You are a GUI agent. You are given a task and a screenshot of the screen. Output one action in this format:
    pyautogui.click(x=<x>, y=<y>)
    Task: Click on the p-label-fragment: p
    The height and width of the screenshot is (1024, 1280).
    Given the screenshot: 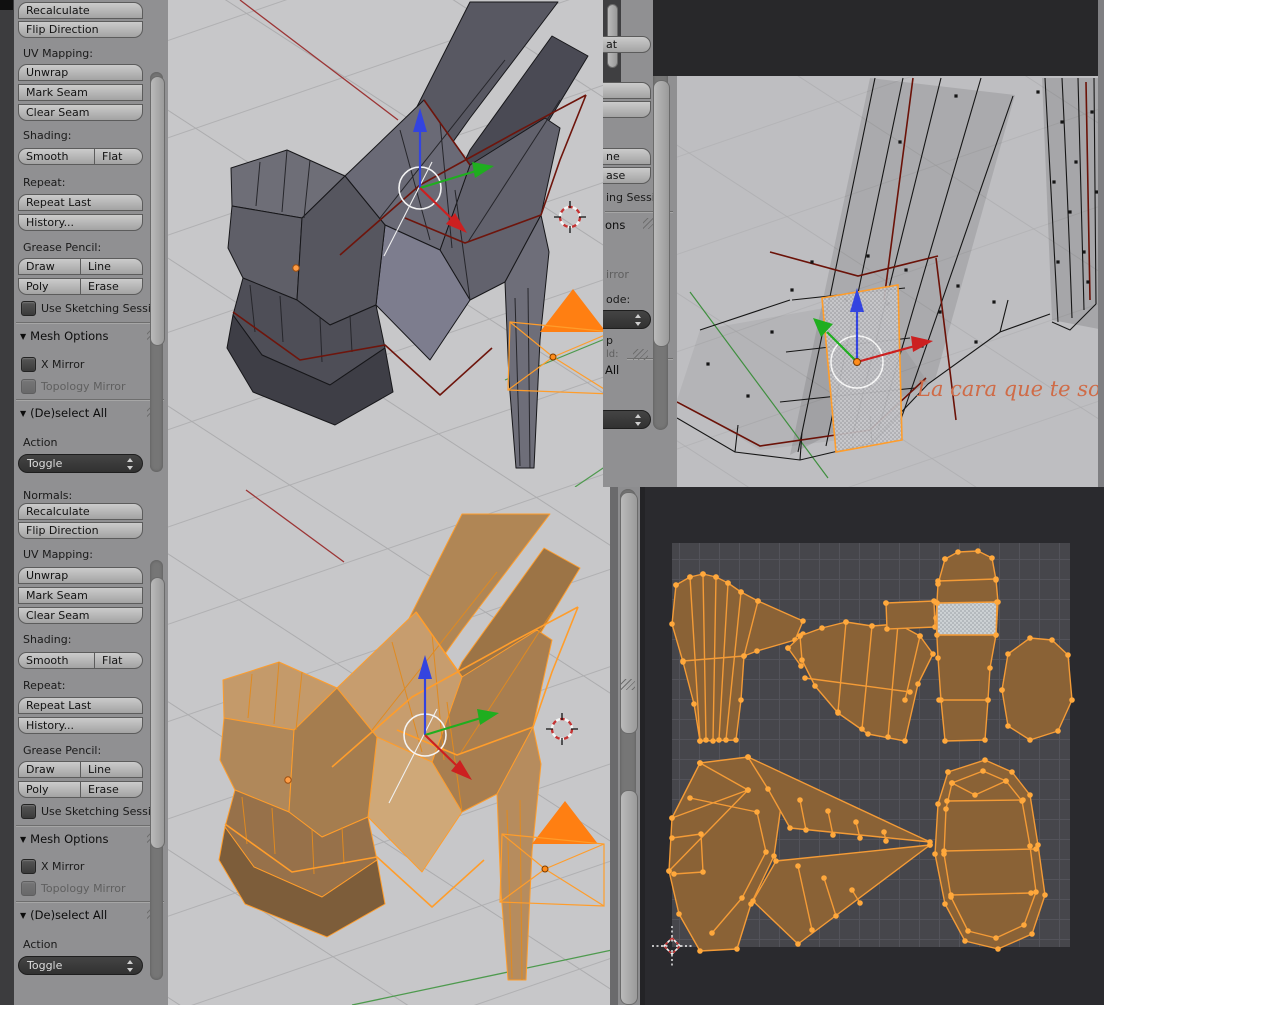 What is the action you would take?
    pyautogui.click(x=609, y=340)
    